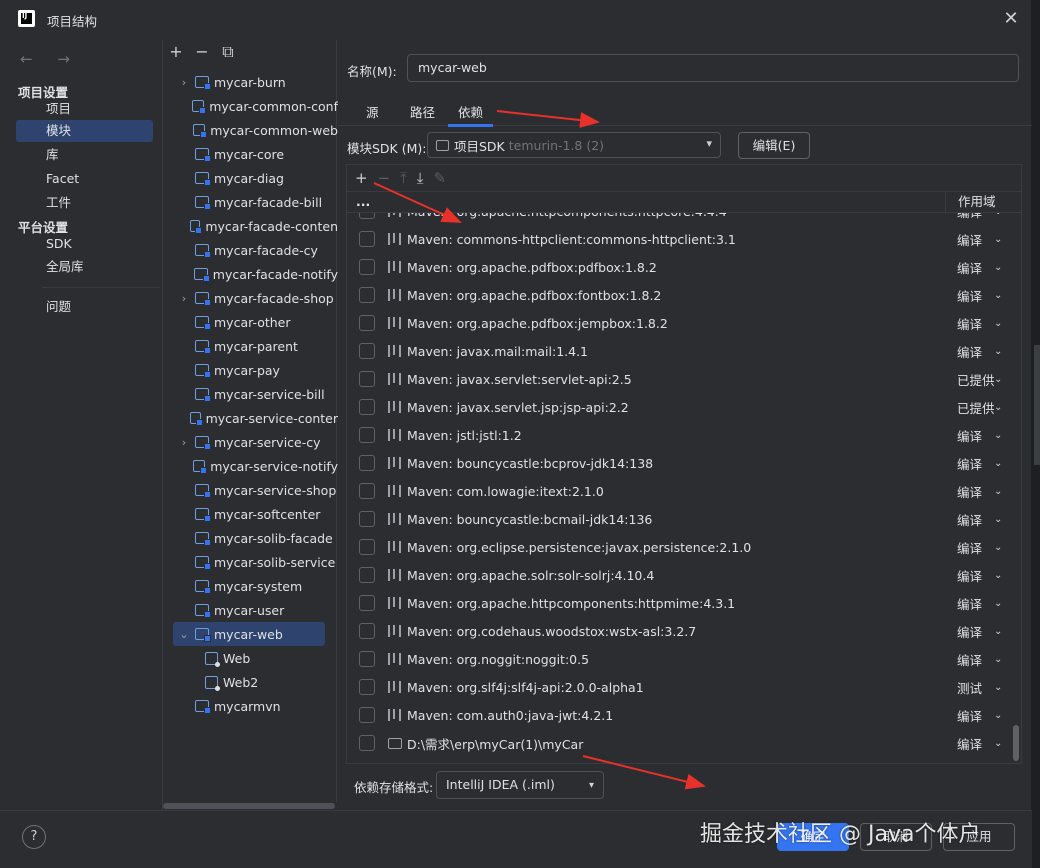 Image resolution: width=1040 pixels, height=868 pixels. I want to click on dependency-row: Maven: com.lowagie:itext:2.1.0 编译 ⌄, so click(680, 491).